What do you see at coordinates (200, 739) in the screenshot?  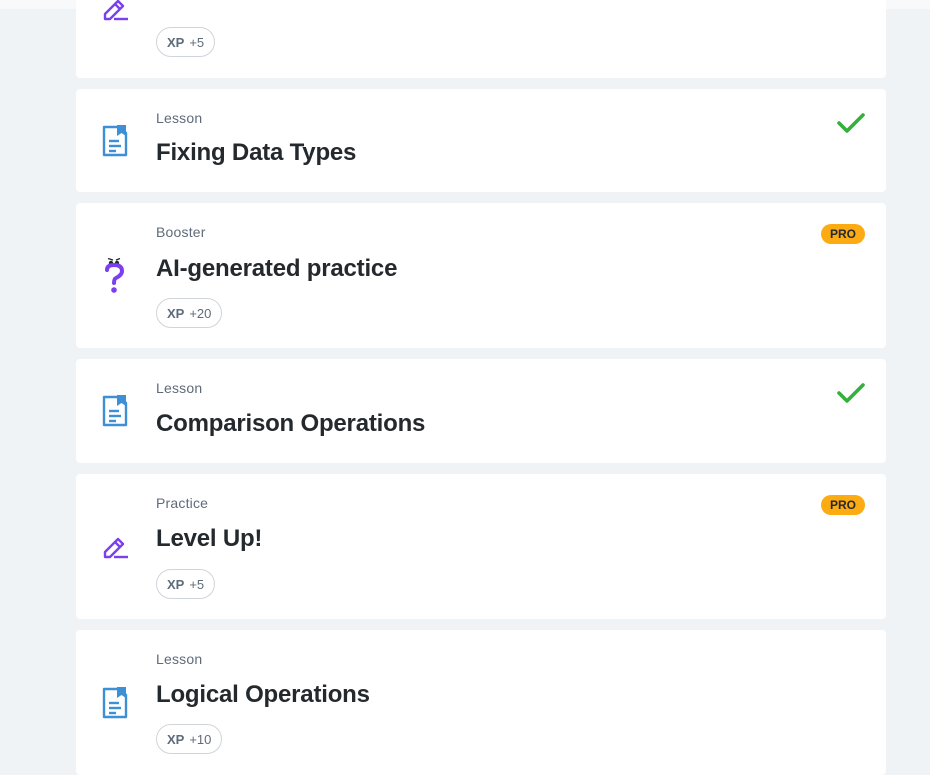 I see `xp-value: +10` at bounding box center [200, 739].